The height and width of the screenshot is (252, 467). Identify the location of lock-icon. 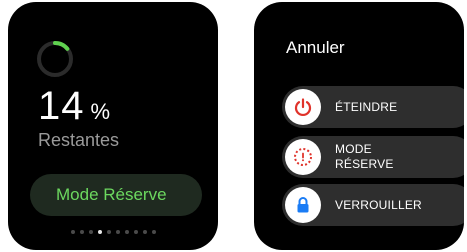
(303, 205).